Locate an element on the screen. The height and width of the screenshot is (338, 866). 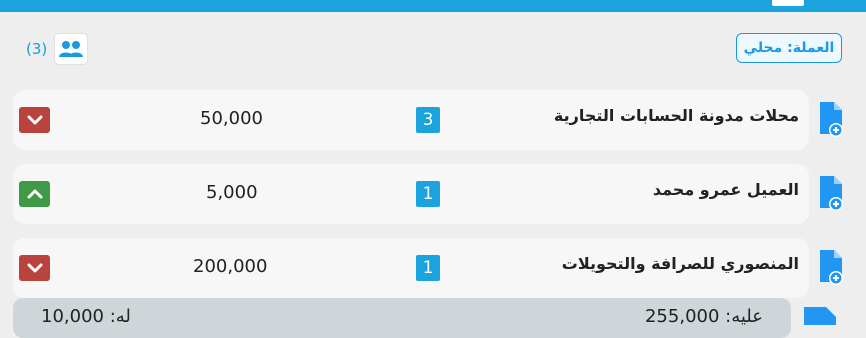
chevron-up-icon is located at coordinates (34, 194).